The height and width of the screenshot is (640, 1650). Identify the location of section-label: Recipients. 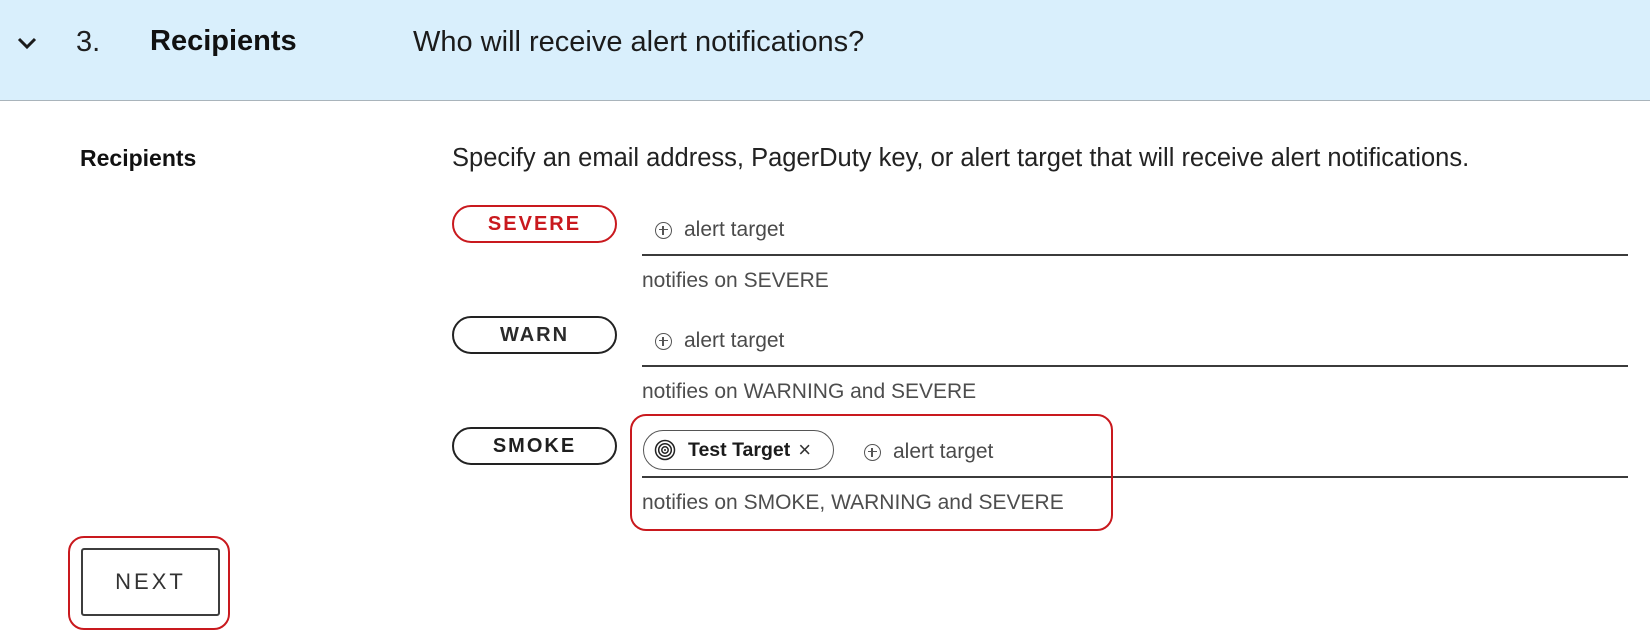
(138, 158).